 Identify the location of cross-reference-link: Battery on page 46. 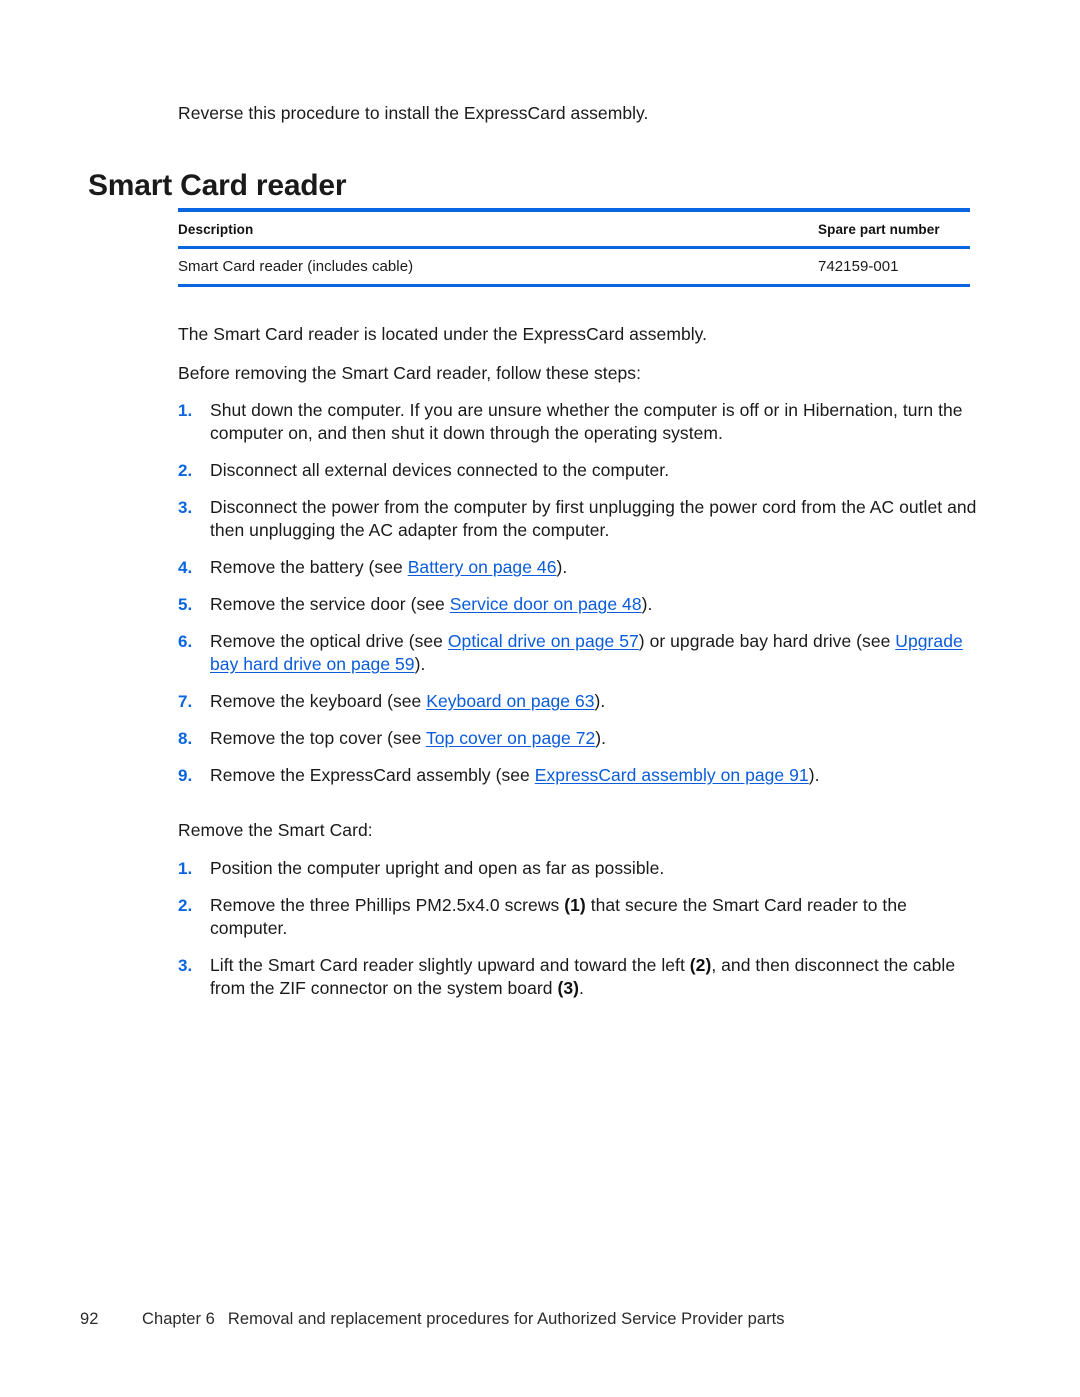
(482, 567).